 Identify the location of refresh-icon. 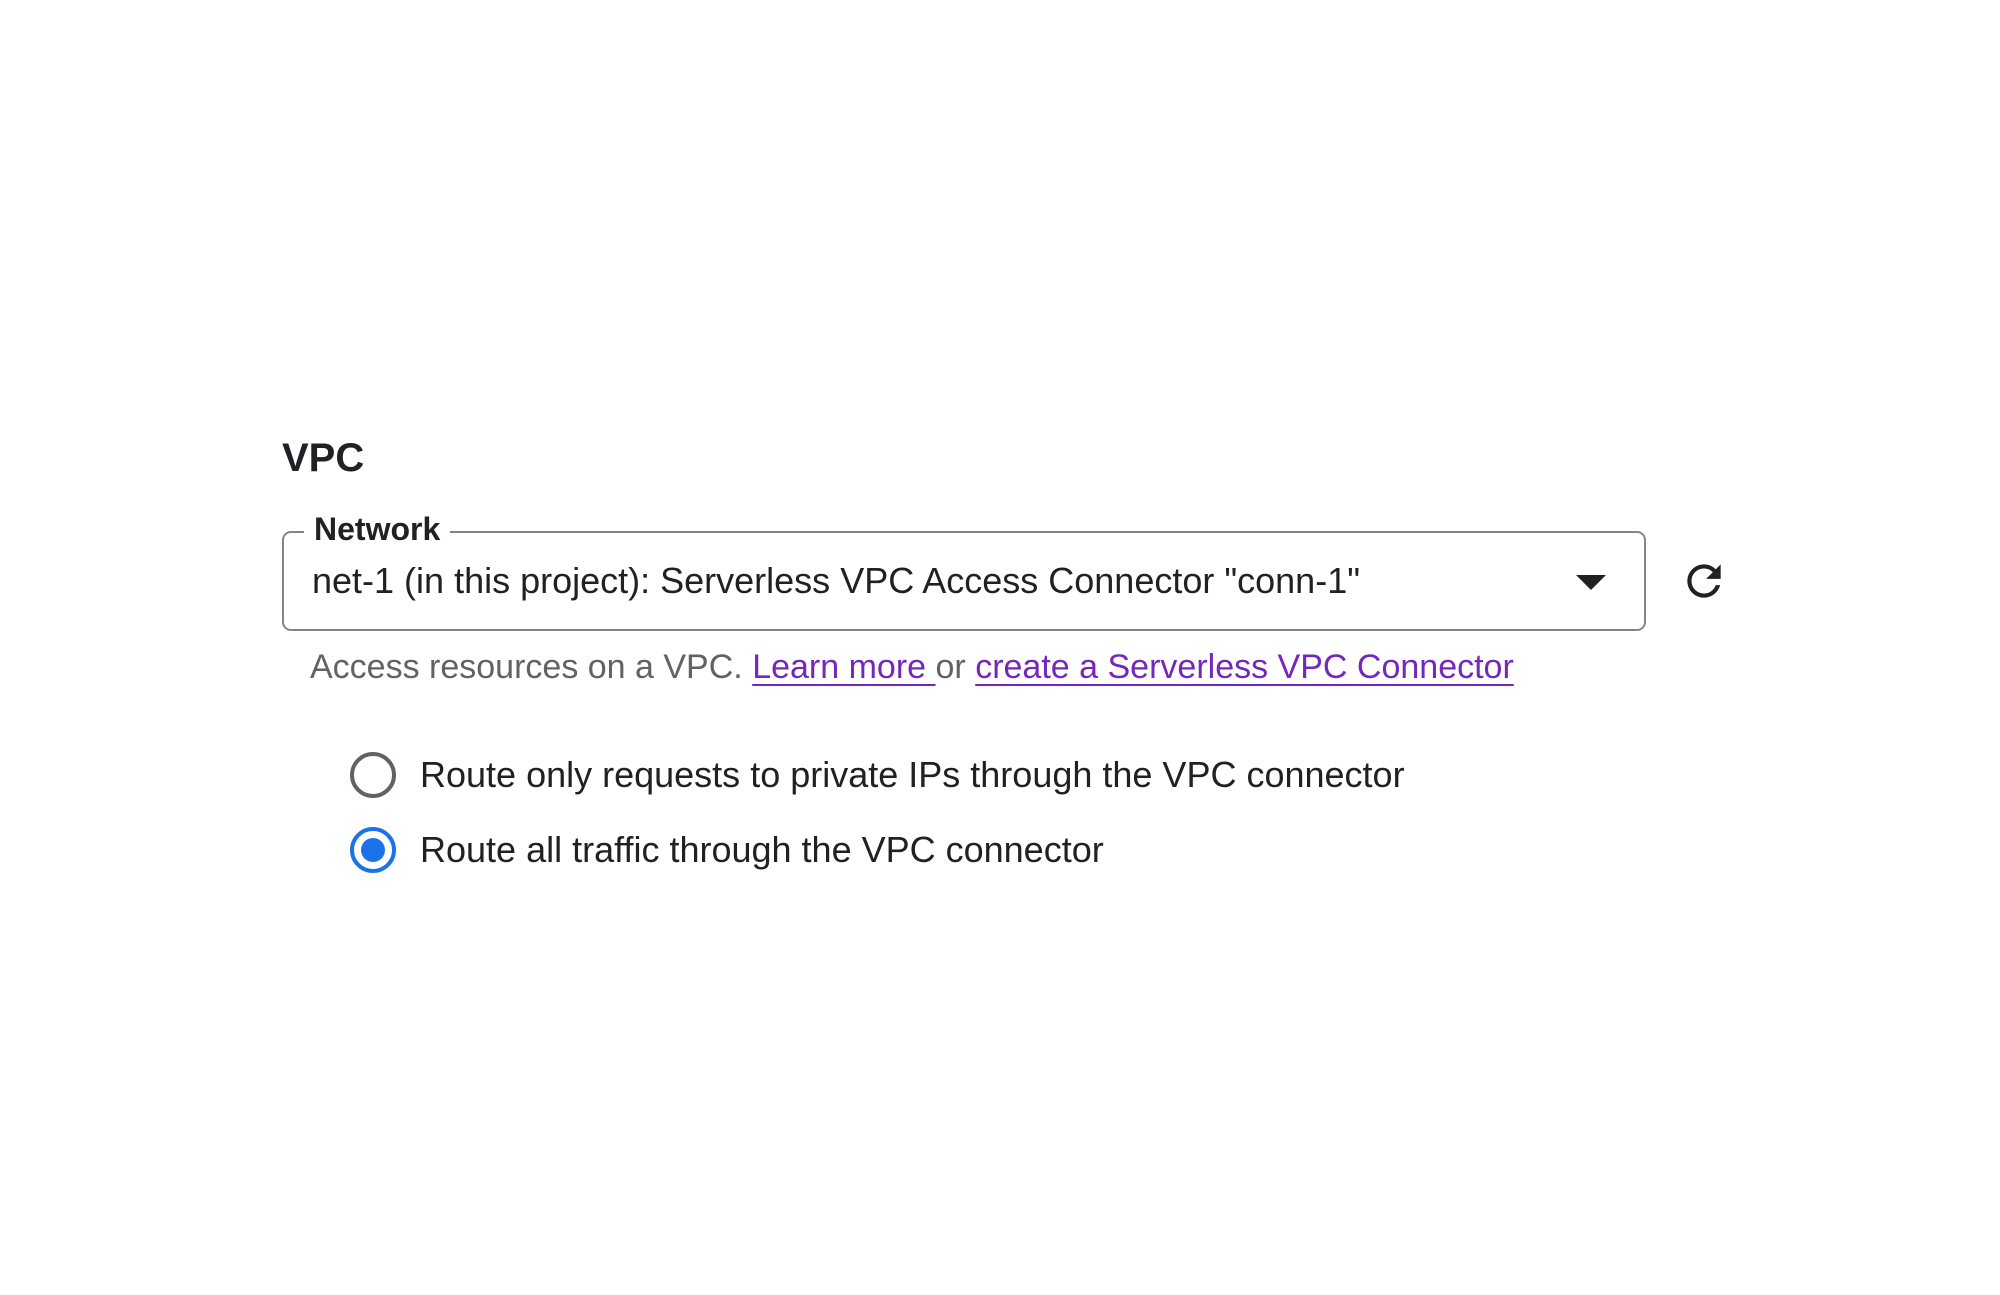
(1704, 581).